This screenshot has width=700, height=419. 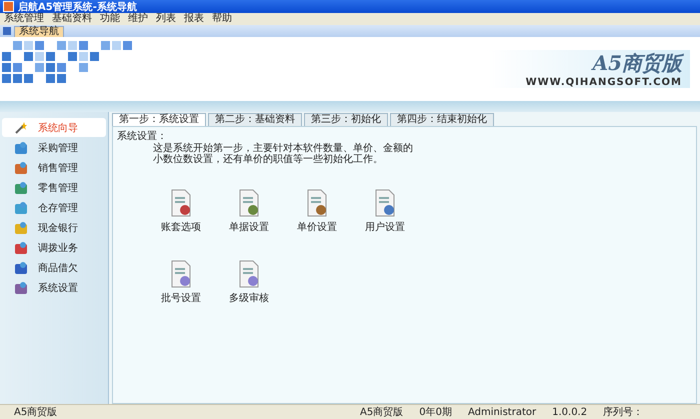 What do you see at coordinates (54, 147) in the screenshot?
I see `sidebar-item: 采购管理` at bounding box center [54, 147].